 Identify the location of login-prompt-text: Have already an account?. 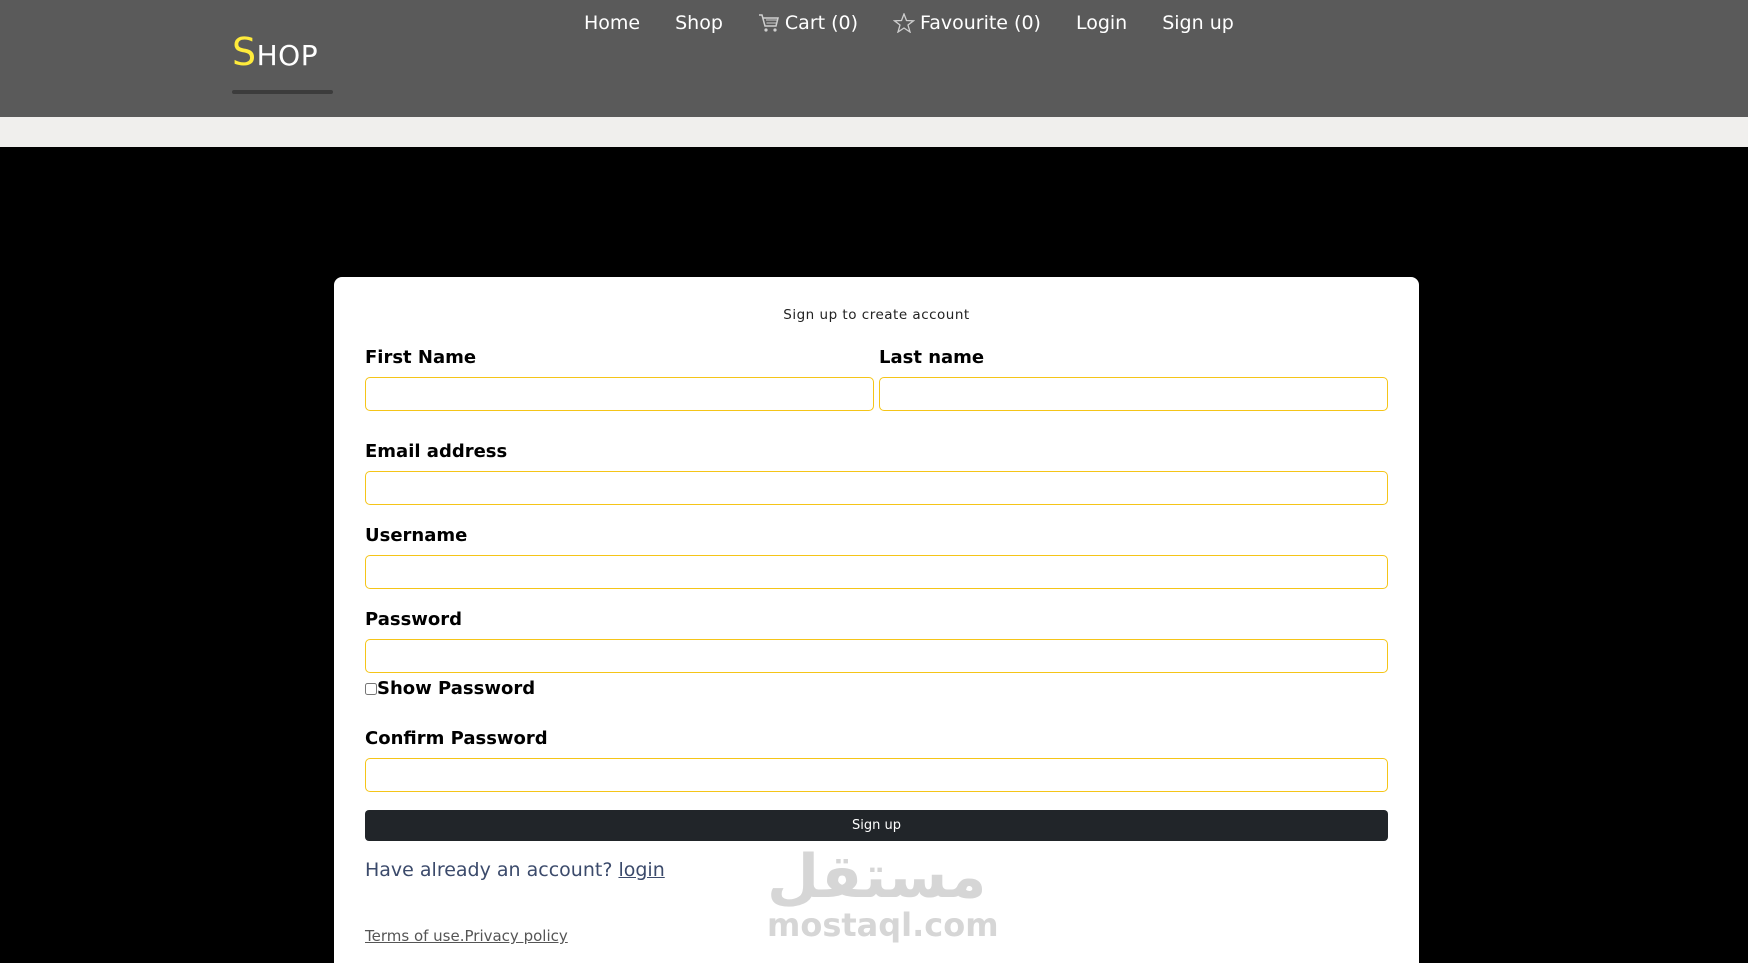
(489, 870).